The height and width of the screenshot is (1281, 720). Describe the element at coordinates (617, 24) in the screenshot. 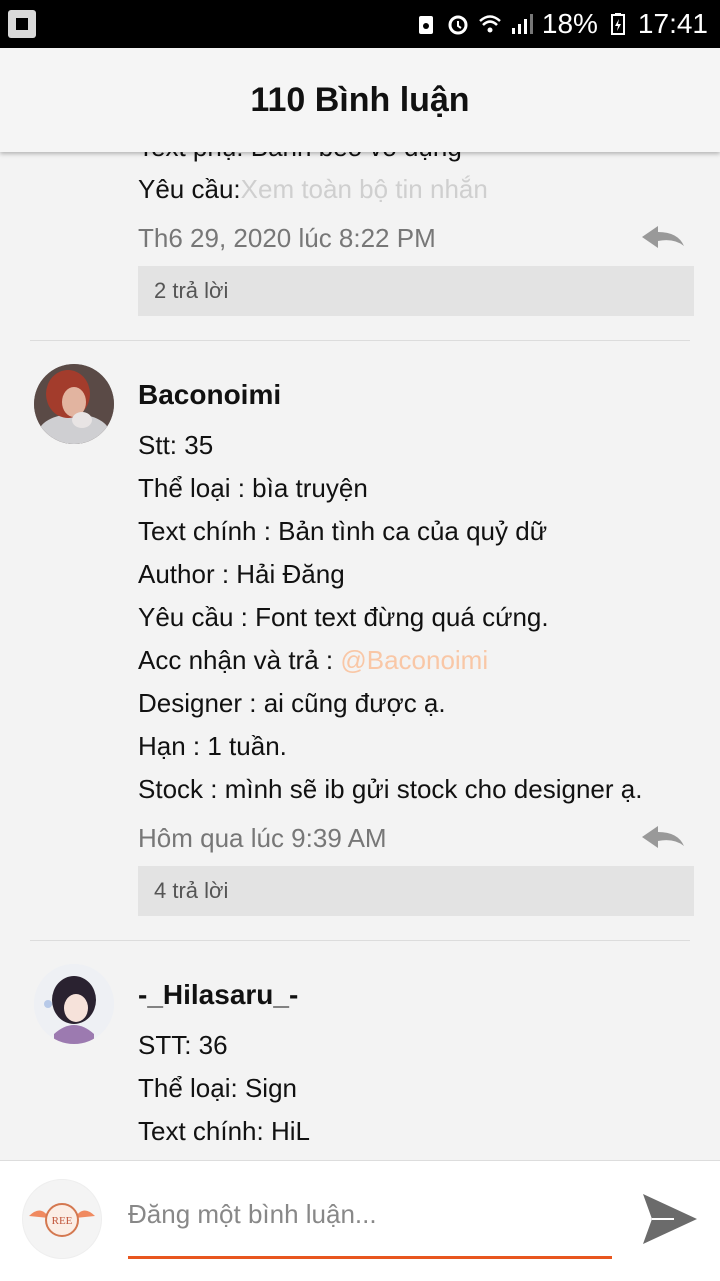

I see `battery-icon` at that location.